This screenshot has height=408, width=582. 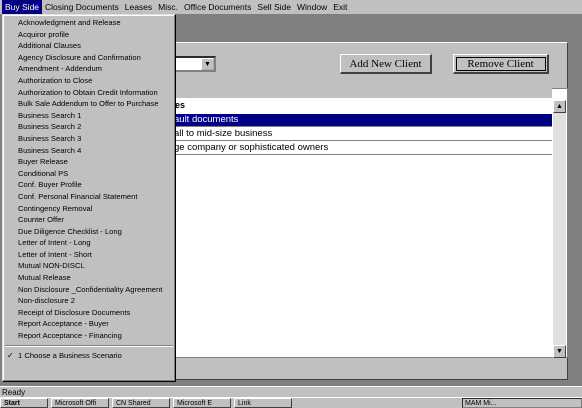 I want to click on menu-item: Additional Clauses, so click(x=89, y=46).